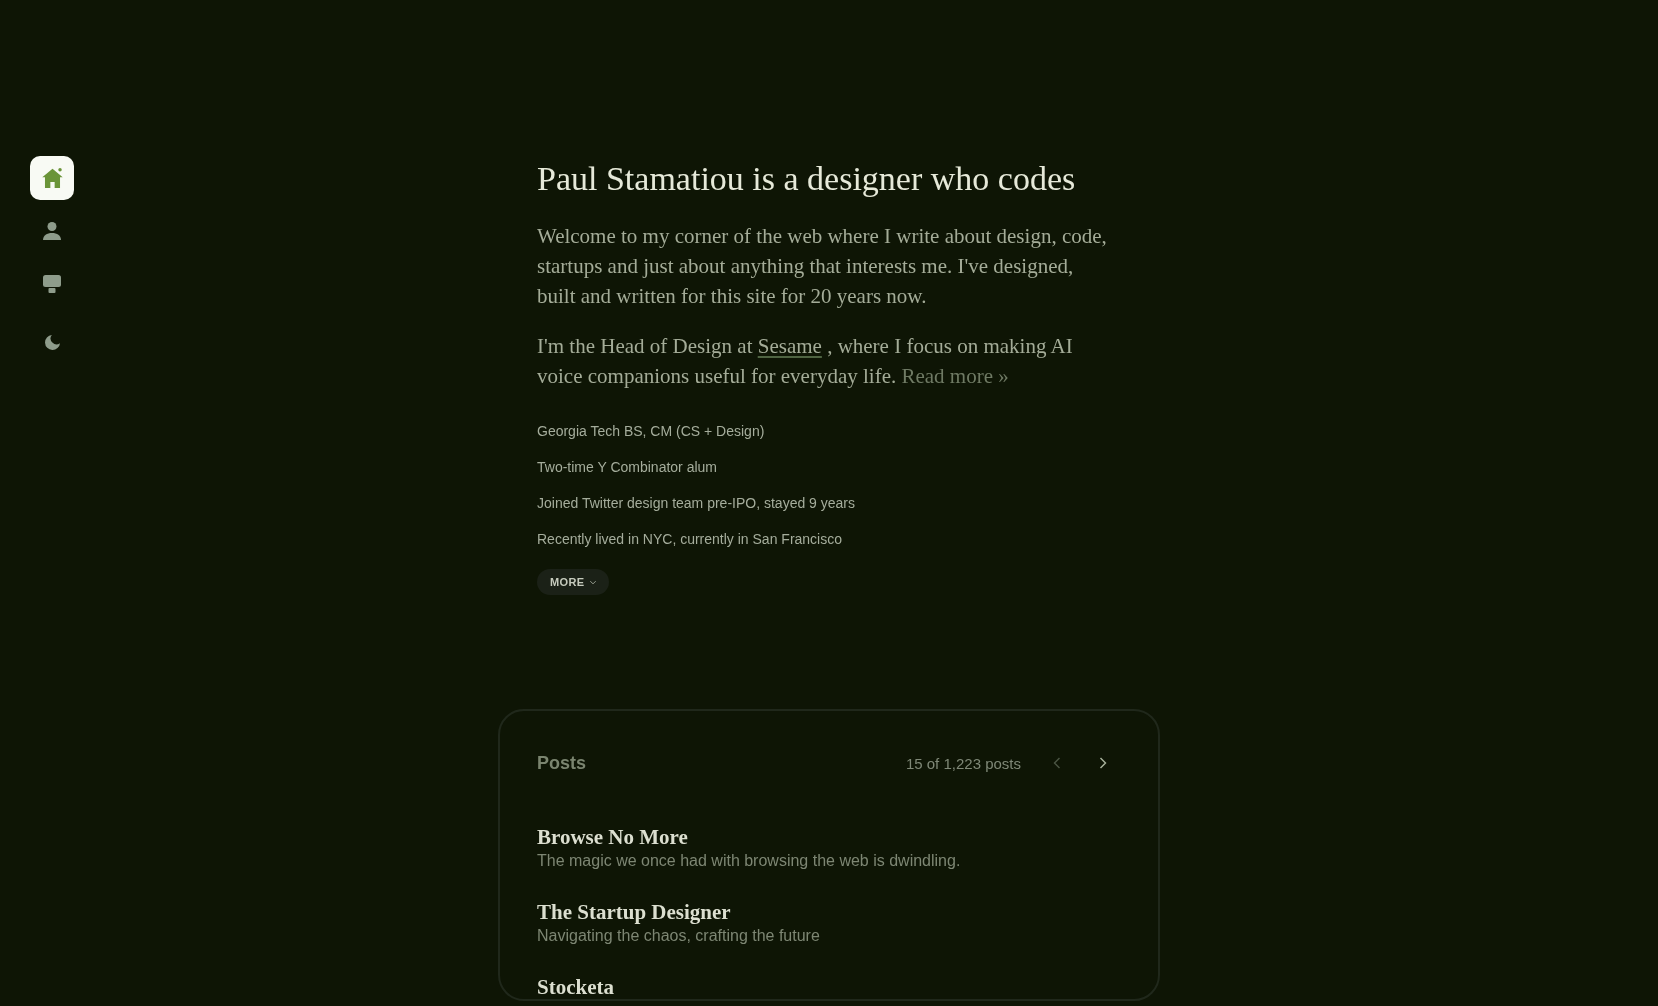 Image resolution: width=1658 pixels, height=1006 pixels. What do you see at coordinates (963, 763) in the screenshot?
I see `post-count: 15 of 1,223 posts` at bounding box center [963, 763].